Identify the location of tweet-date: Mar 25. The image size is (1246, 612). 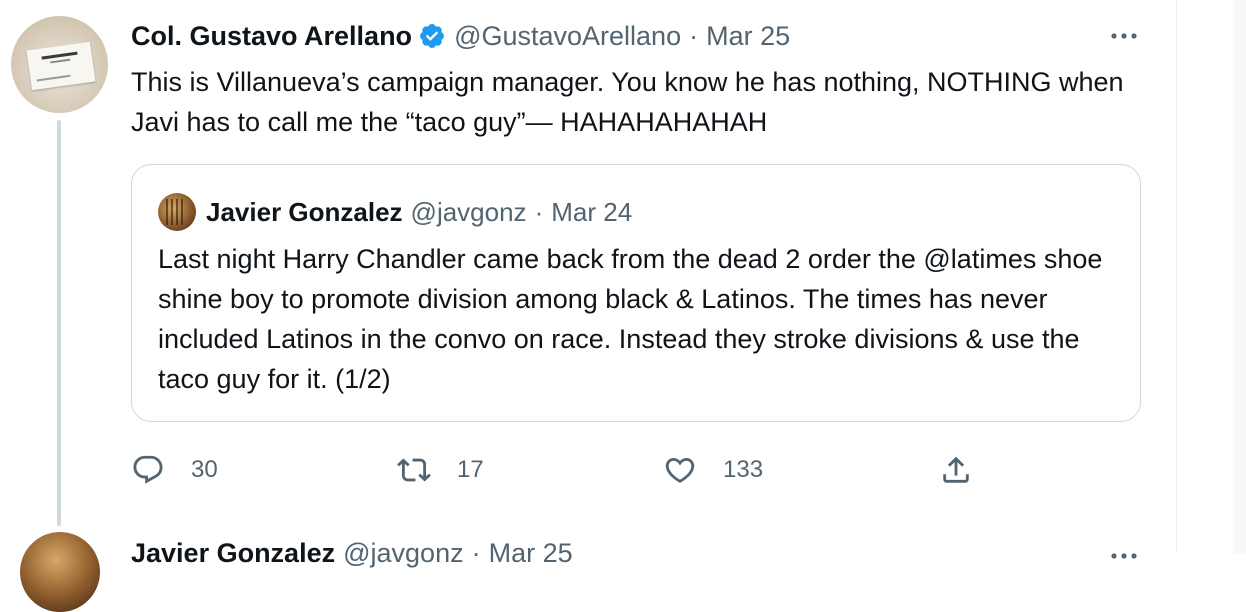
(748, 36).